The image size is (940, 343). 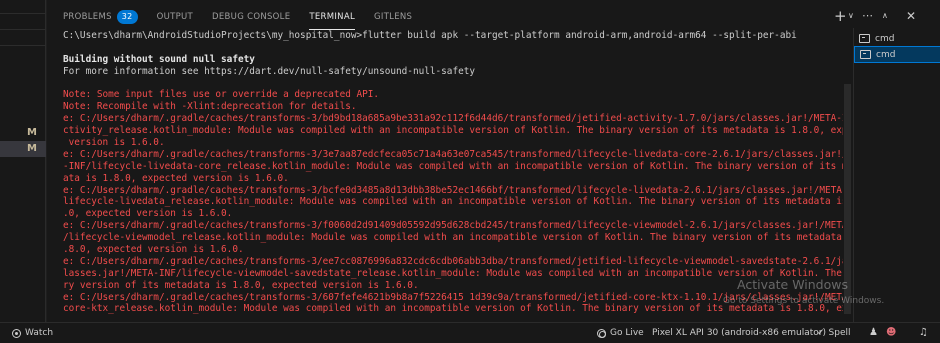 What do you see at coordinates (87, 17) in the screenshot?
I see `tab-label: PROBLEMS` at bounding box center [87, 17].